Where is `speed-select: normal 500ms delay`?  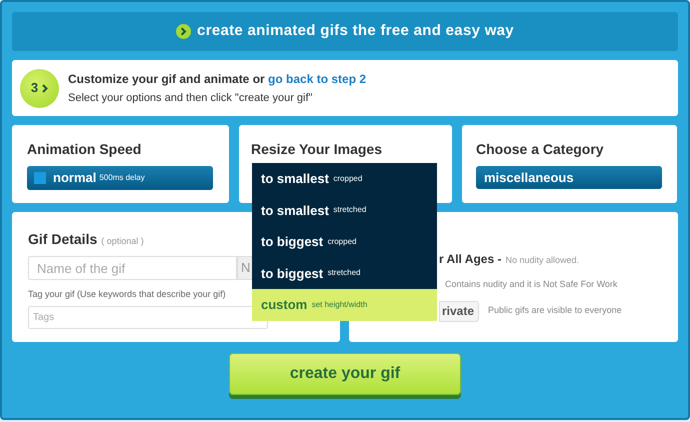
speed-select: normal 500ms delay is located at coordinates (120, 178).